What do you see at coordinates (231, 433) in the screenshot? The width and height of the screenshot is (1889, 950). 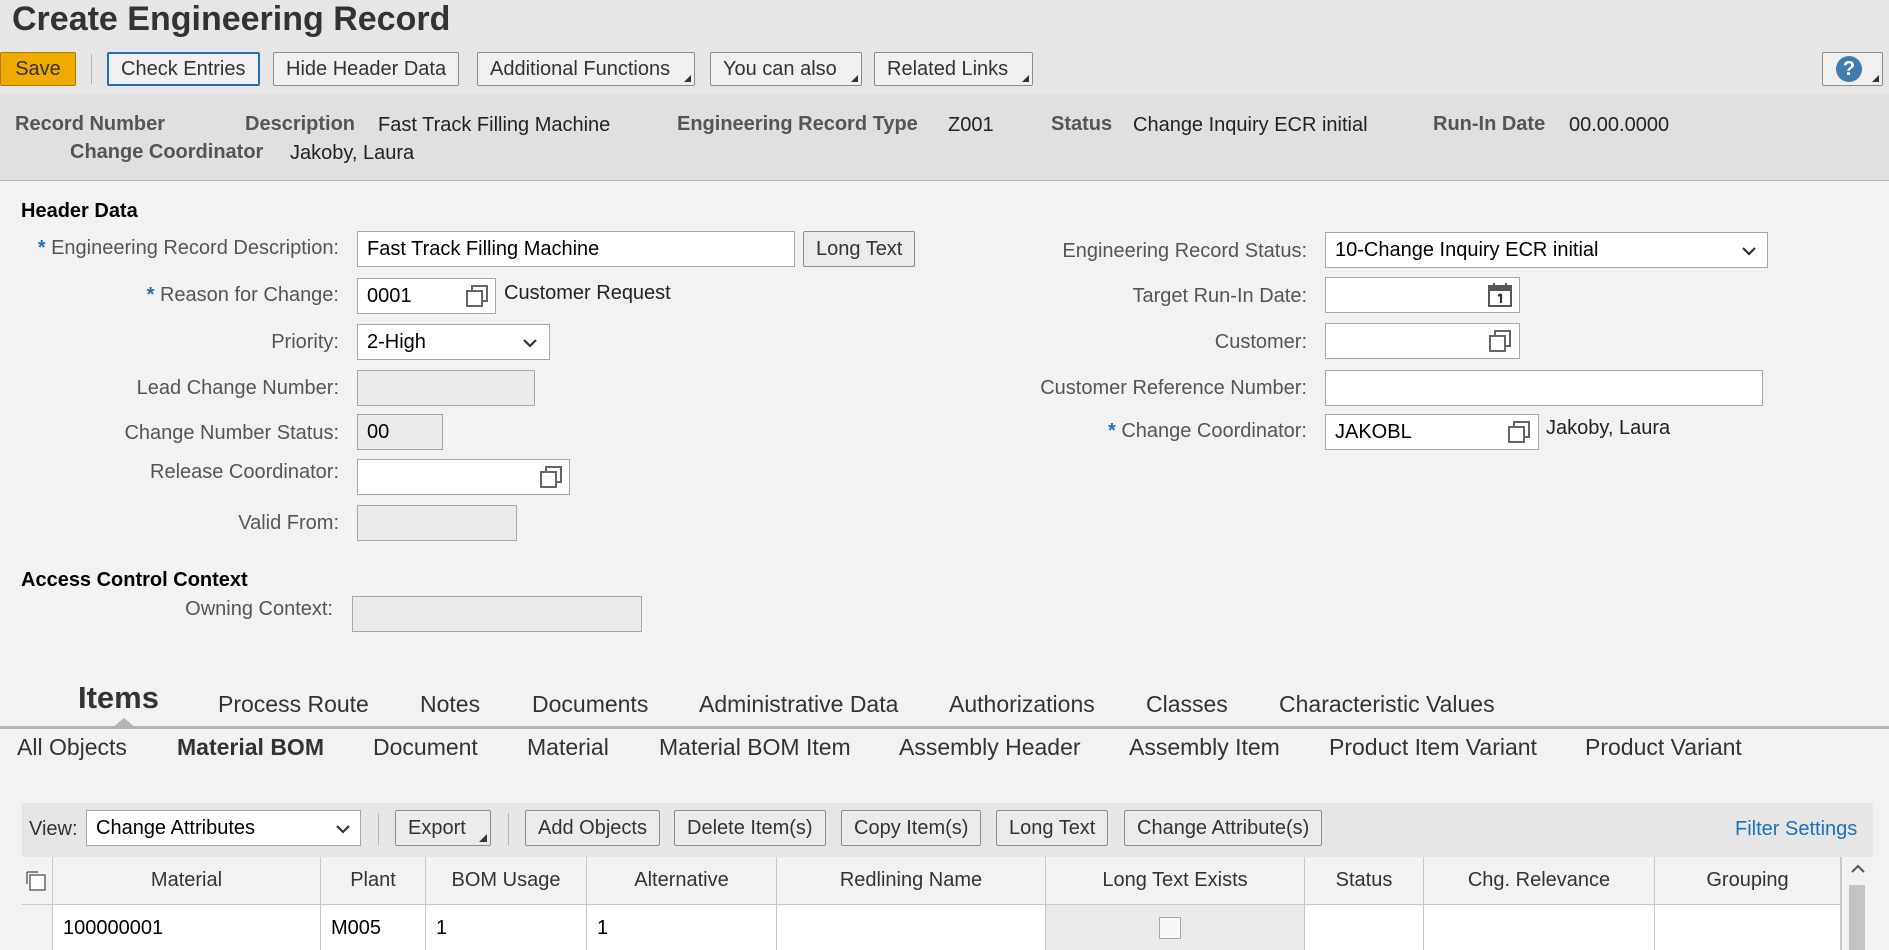 I see `change-number-status-label: Change Number Status:` at bounding box center [231, 433].